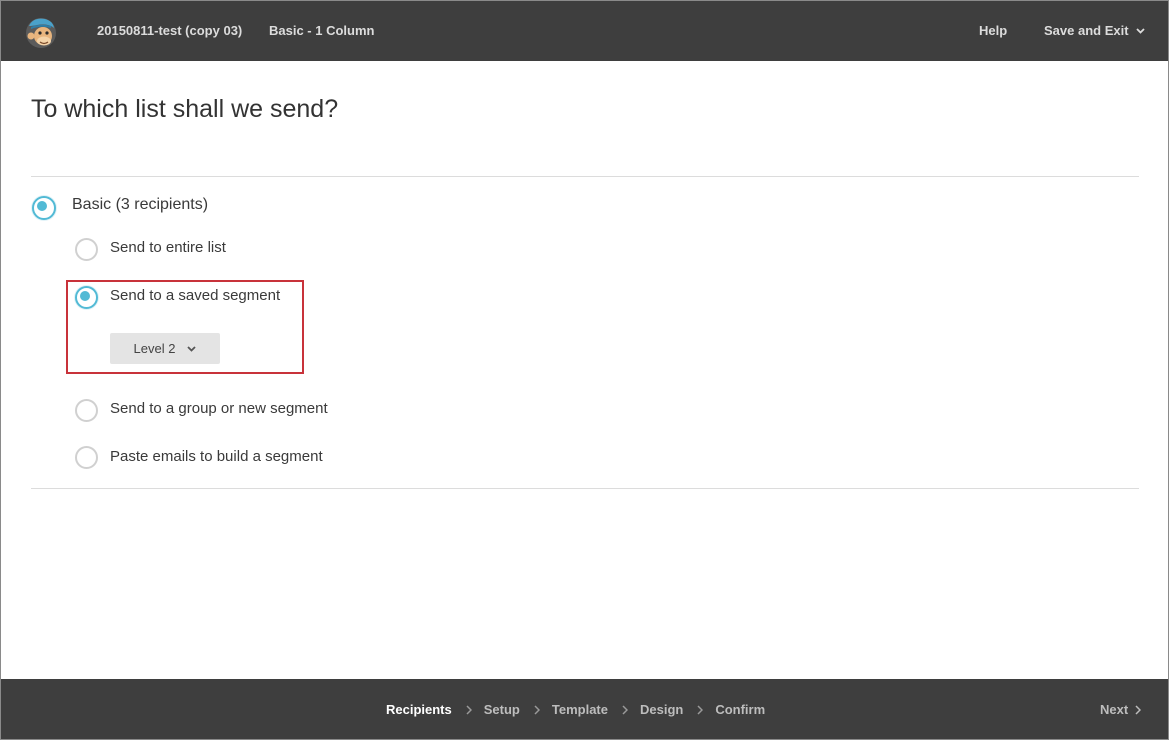 Image resolution: width=1169 pixels, height=740 pixels. What do you see at coordinates (216, 456) in the screenshot?
I see `option-label-paste-emails: Paste emails to build a segment` at bounding box center [216, 456].